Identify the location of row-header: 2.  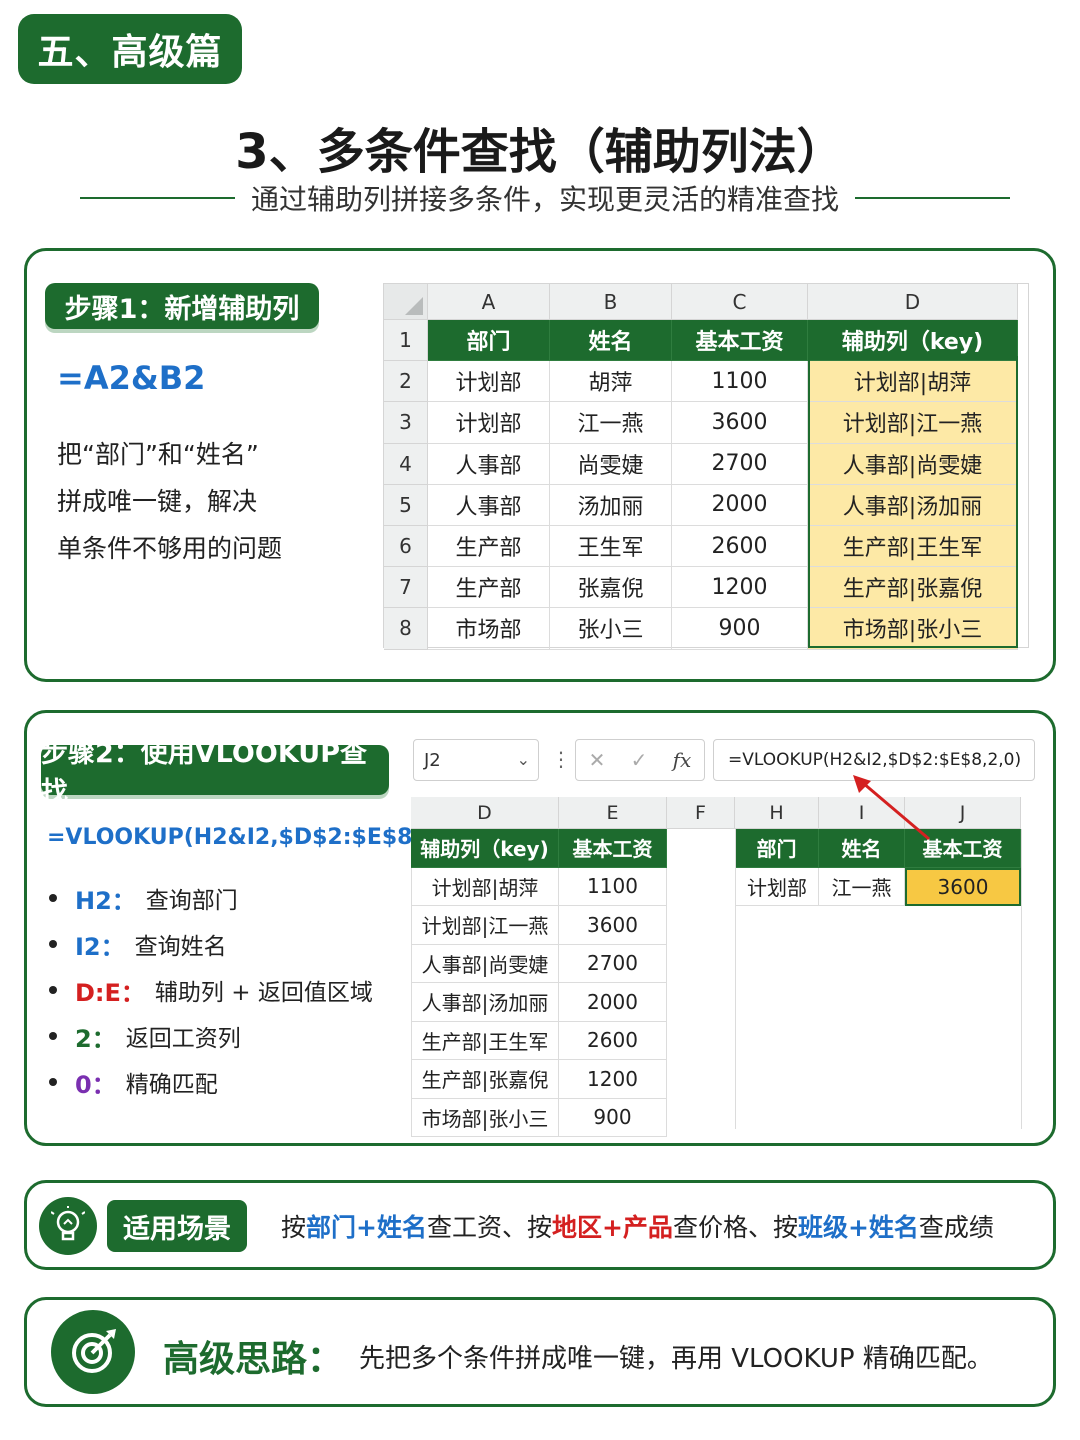
(406, 382).